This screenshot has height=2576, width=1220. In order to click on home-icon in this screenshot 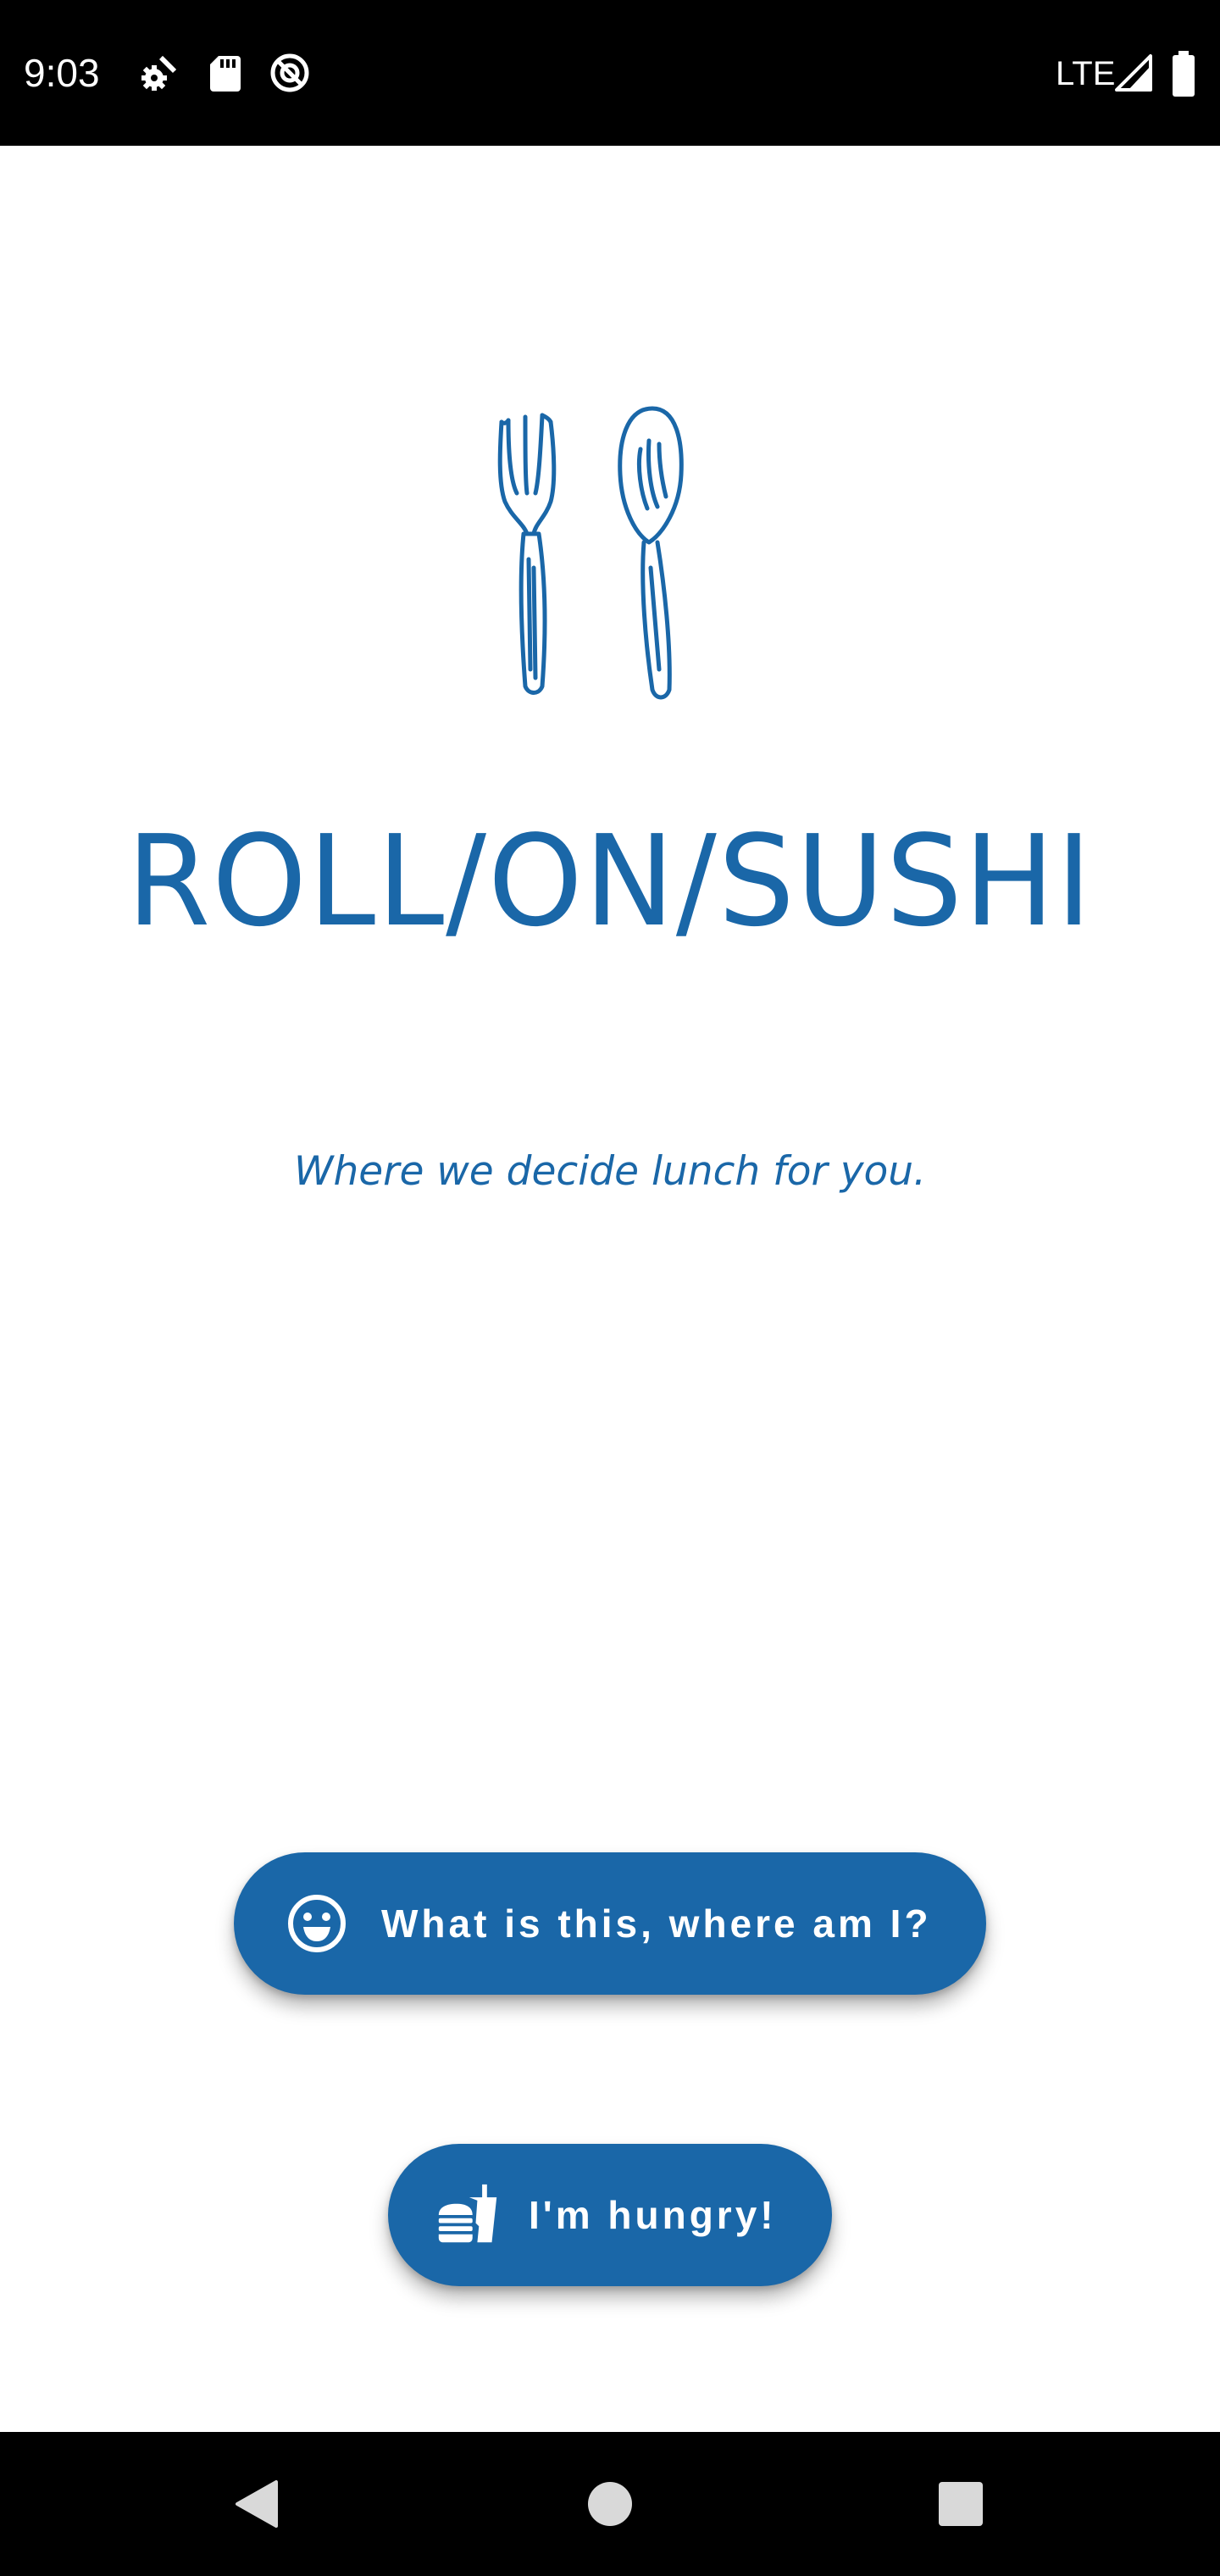, I will do `click(610, 2504)`.